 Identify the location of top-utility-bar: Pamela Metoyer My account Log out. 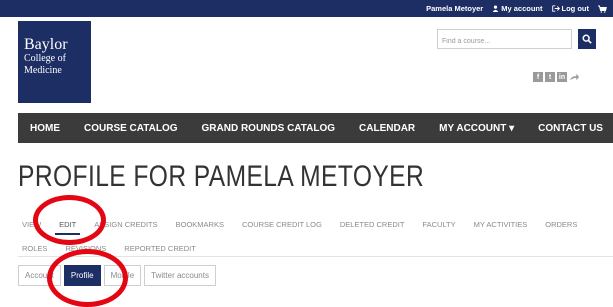
(306, 8).